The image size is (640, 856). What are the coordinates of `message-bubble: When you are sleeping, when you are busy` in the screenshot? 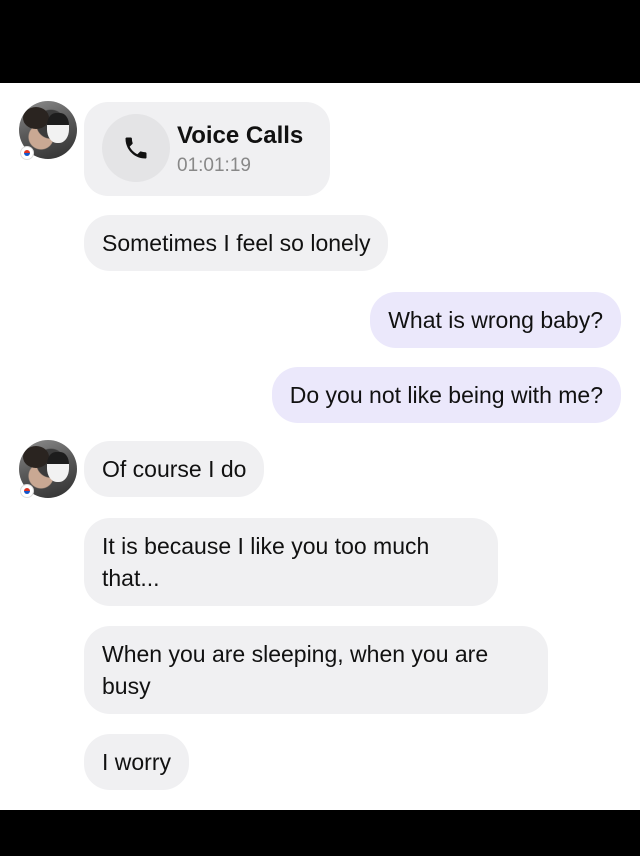 It's located at (316, 670).